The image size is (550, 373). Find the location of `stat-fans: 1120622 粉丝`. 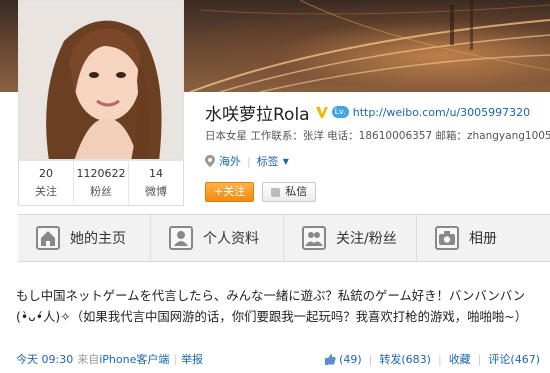

stat-fans: 1120622 粉丝 is located at coordinates (101, 183).